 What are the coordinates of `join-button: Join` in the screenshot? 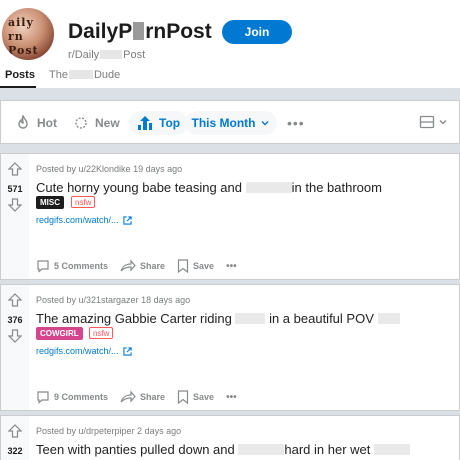 It's located at (257, 32).